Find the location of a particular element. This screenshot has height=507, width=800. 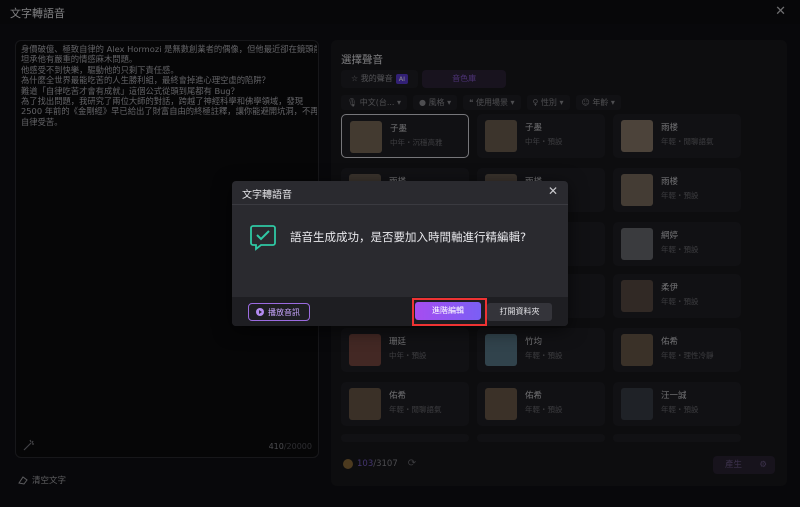

open-folder-button: 打開資料夾 is located at coordinates (519, 312).